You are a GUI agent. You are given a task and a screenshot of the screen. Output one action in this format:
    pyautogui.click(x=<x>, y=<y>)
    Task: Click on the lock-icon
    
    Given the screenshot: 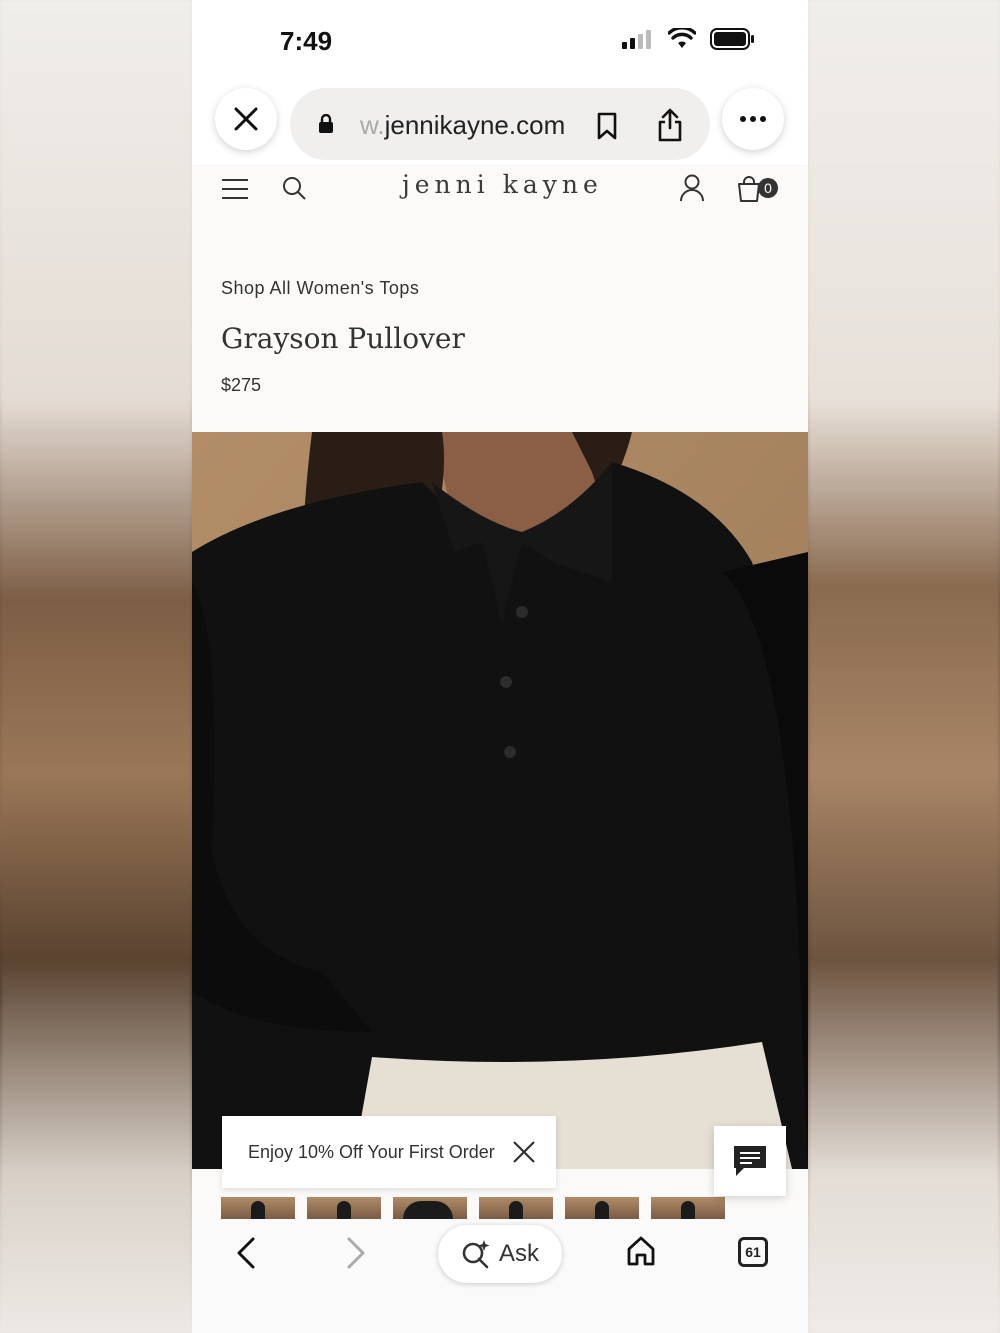 What is the action you would take?
    pyautogui.click(x=326, y=123)
    